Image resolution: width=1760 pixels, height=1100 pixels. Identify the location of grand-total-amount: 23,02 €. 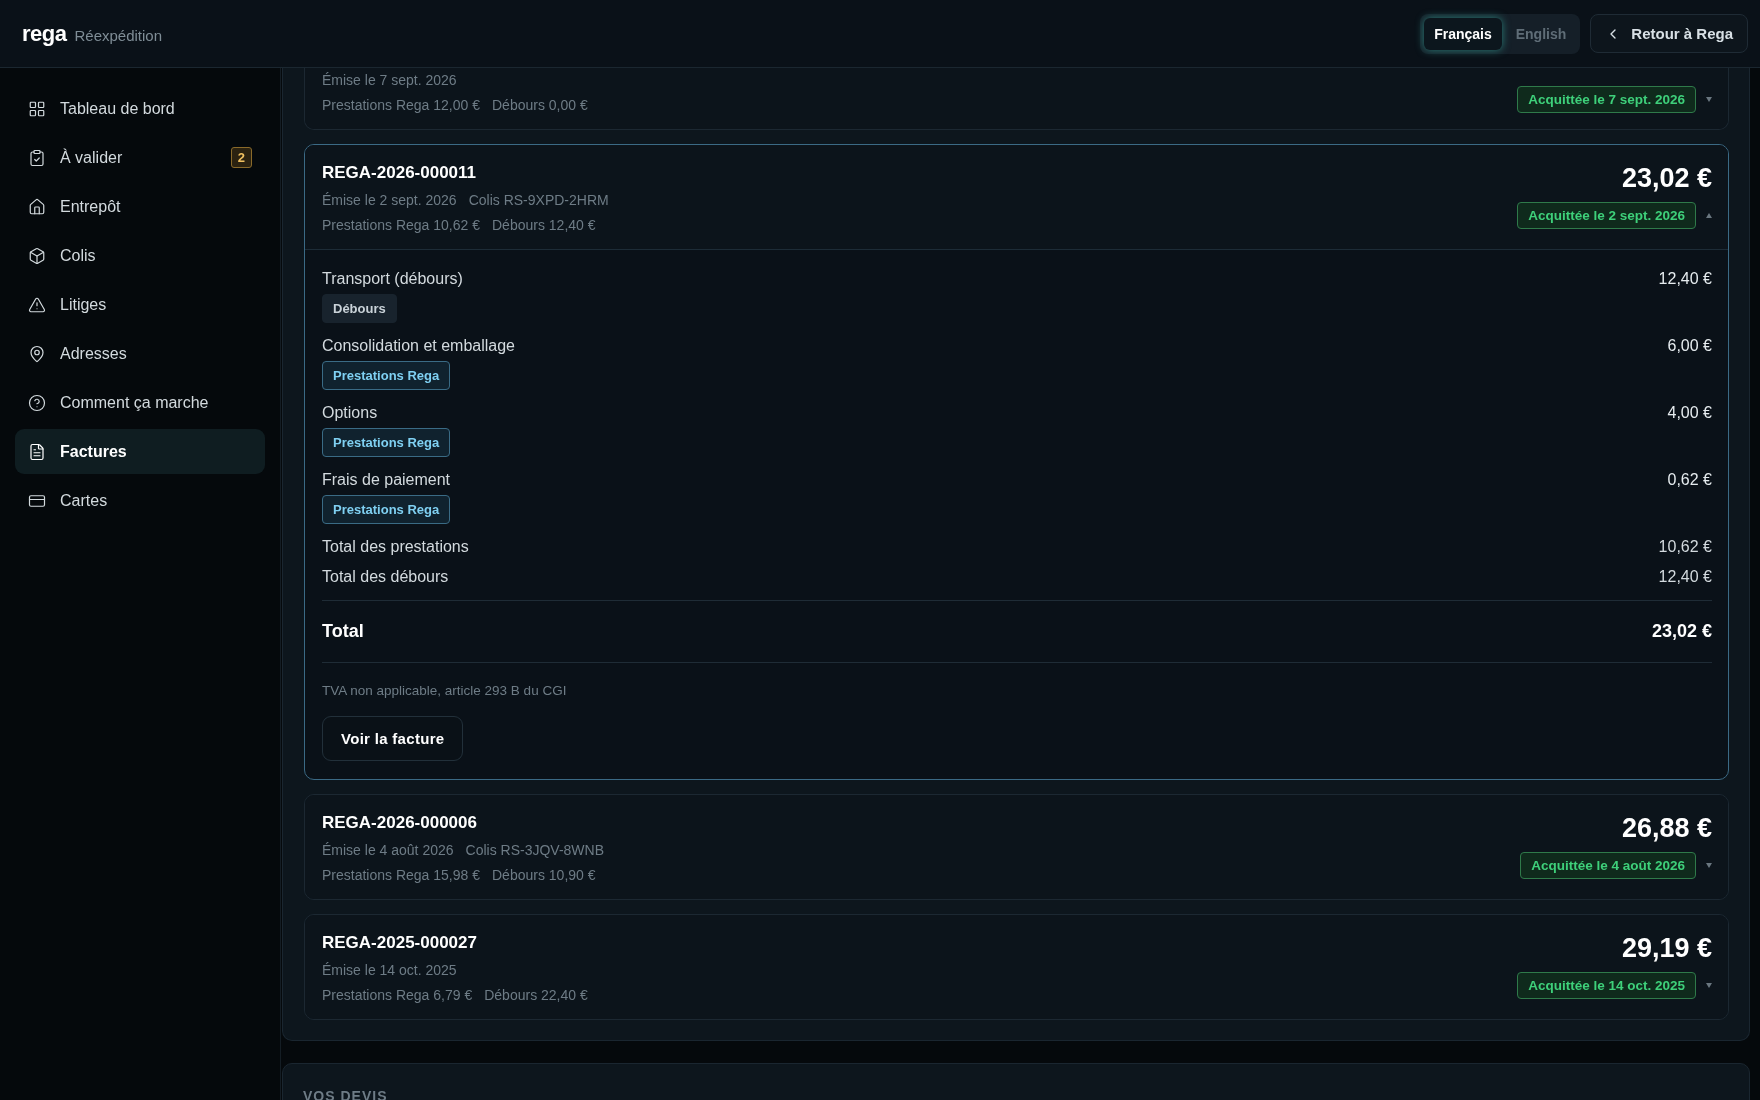
(1681, 631).